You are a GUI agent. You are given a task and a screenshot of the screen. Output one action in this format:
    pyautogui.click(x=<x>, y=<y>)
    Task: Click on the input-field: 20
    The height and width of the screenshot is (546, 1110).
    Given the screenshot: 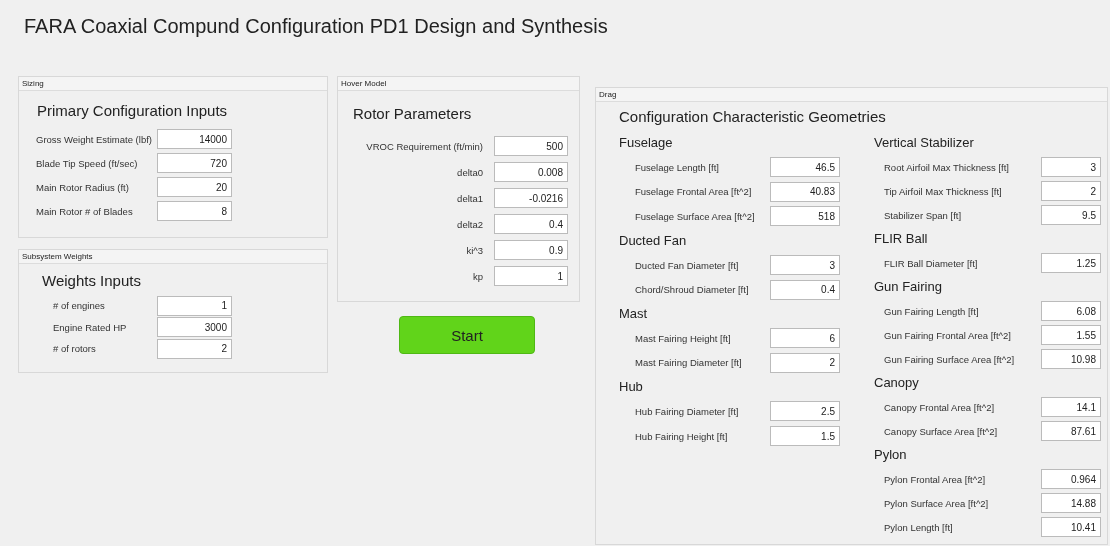 What is the action you would take?
    pyautogui.click(x=194, y=187)
    